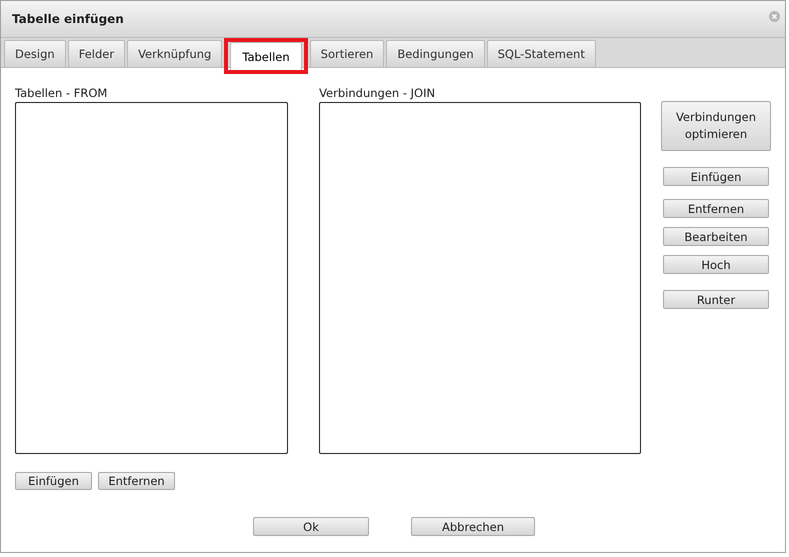 The image size is (789, 557). I want to click on window-title: Tabelle einfügen, so click(68, 19).